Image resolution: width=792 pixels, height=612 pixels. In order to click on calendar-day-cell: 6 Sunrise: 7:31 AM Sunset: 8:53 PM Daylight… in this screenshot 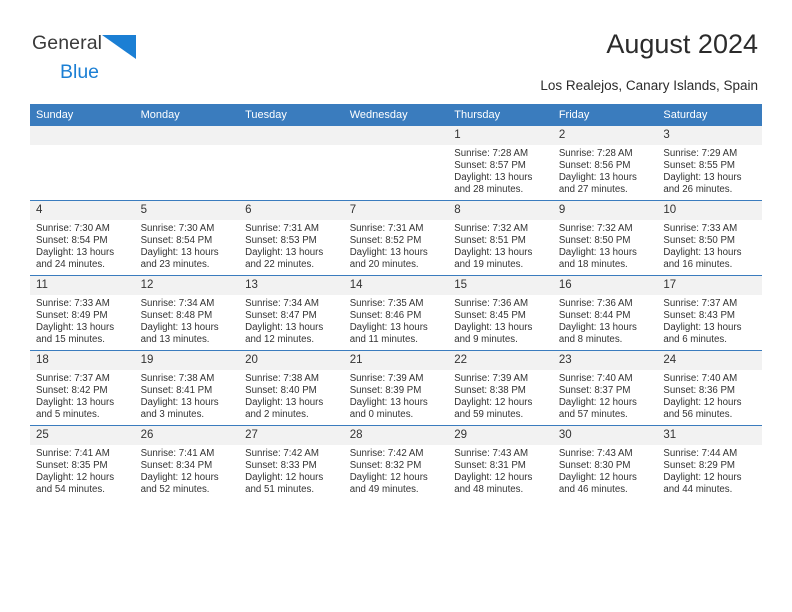, I will do `click(291, 238)`.